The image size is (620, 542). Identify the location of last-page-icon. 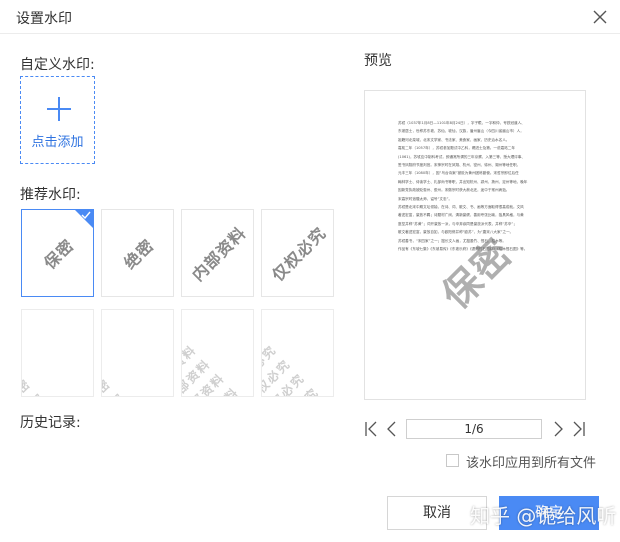
(578, 429).